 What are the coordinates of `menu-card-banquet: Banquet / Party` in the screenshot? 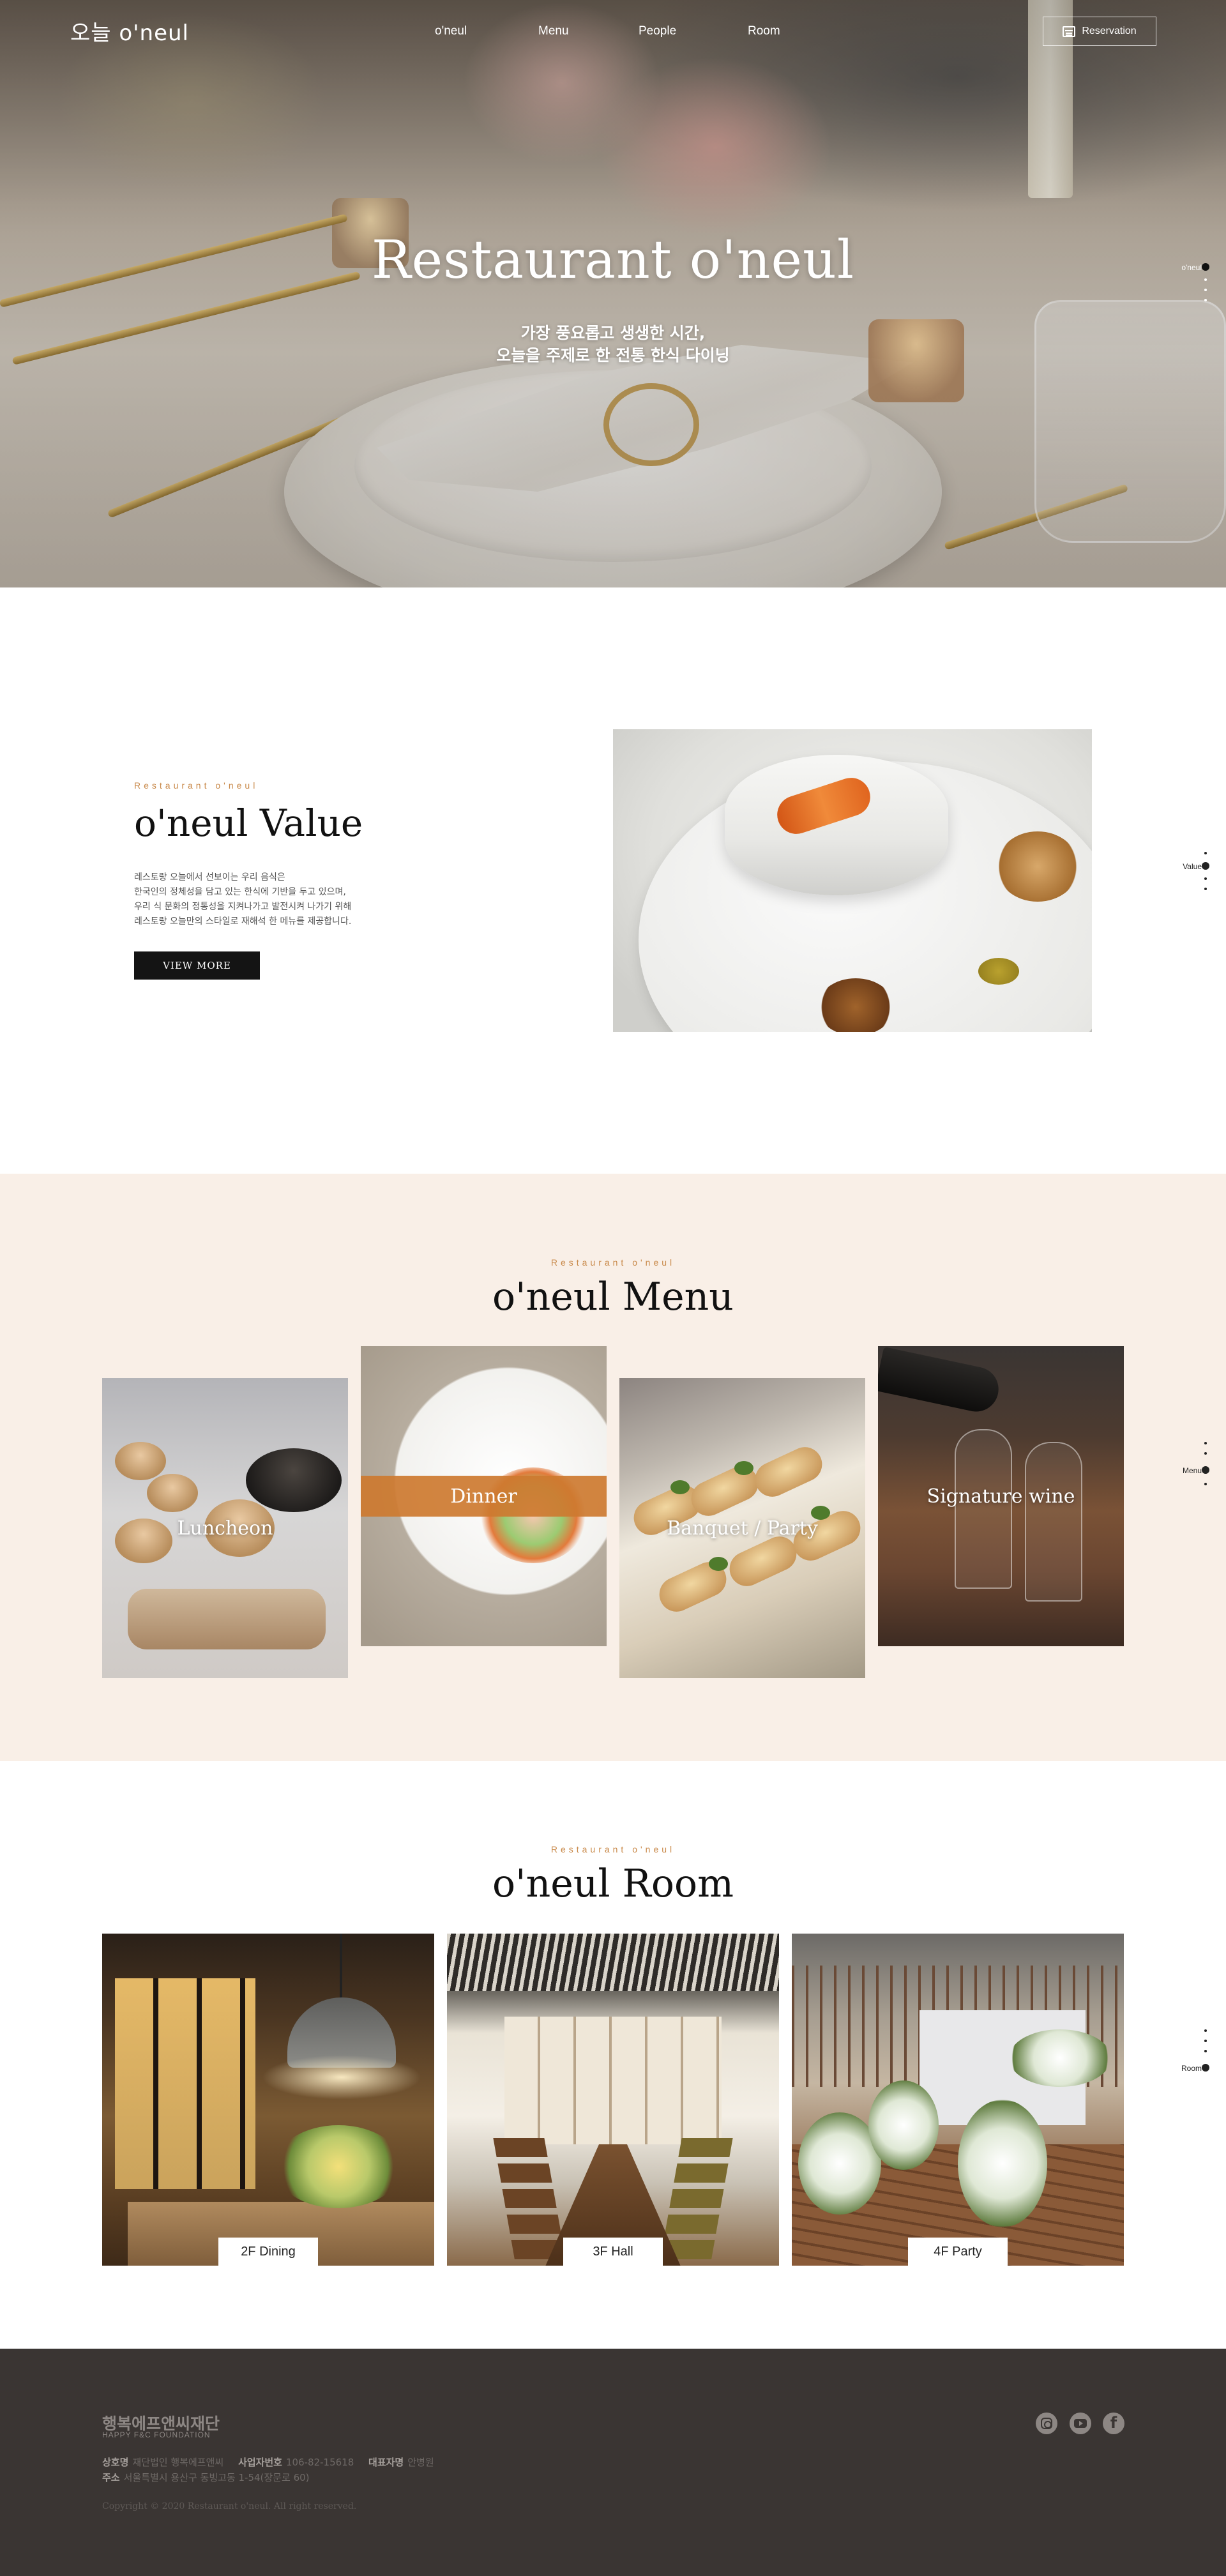 It's located at (742, 1528).